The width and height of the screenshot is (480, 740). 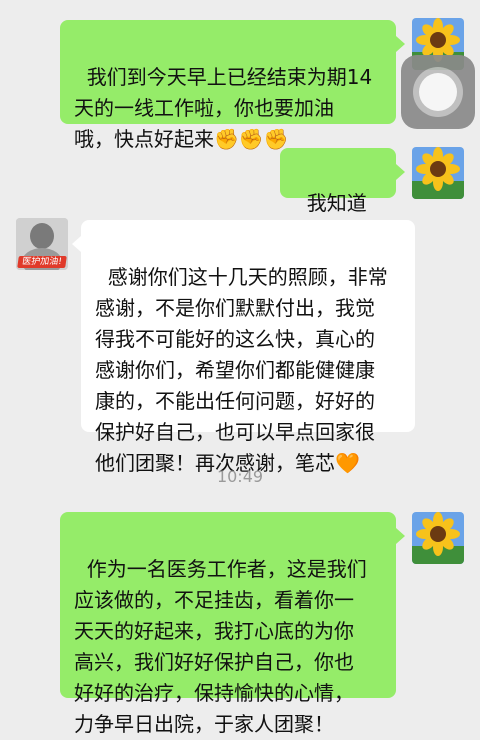 I want to click on avatar-badge: 医护加油!, so click(x=42, y=262).